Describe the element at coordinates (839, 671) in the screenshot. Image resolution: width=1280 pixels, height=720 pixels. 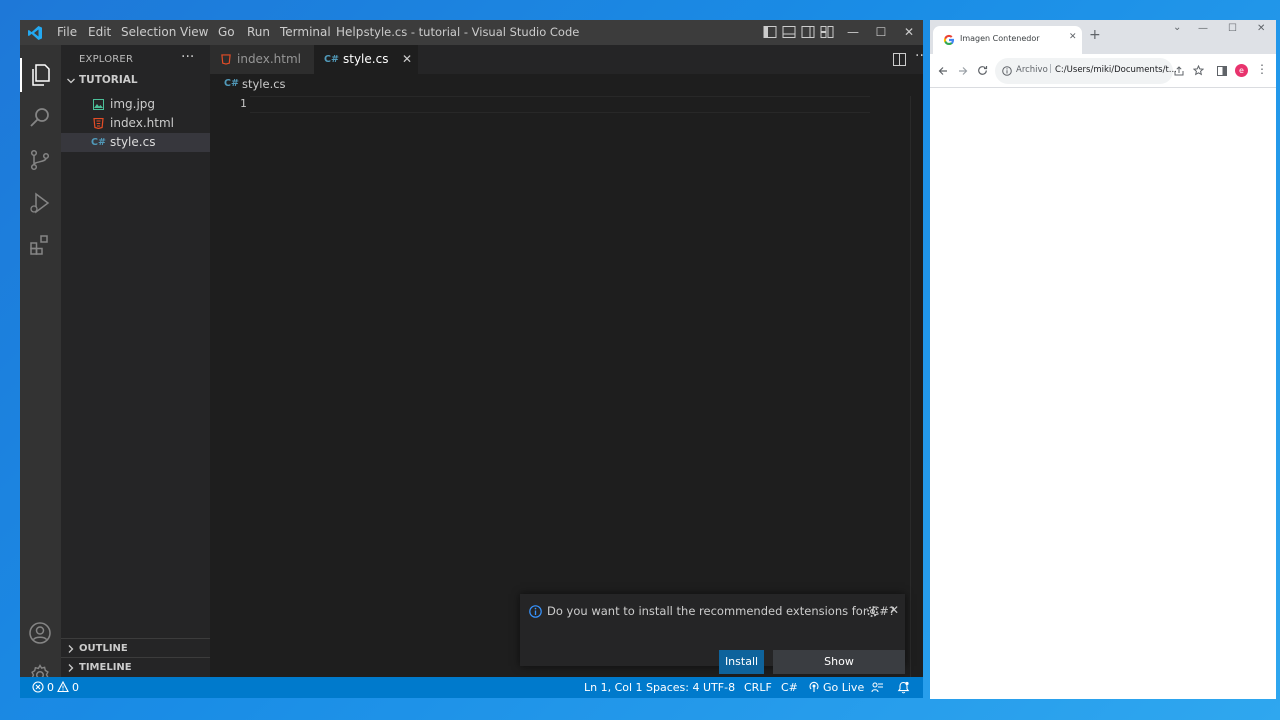
I see `show-recommendations-button: Show Recommendations` at that location.